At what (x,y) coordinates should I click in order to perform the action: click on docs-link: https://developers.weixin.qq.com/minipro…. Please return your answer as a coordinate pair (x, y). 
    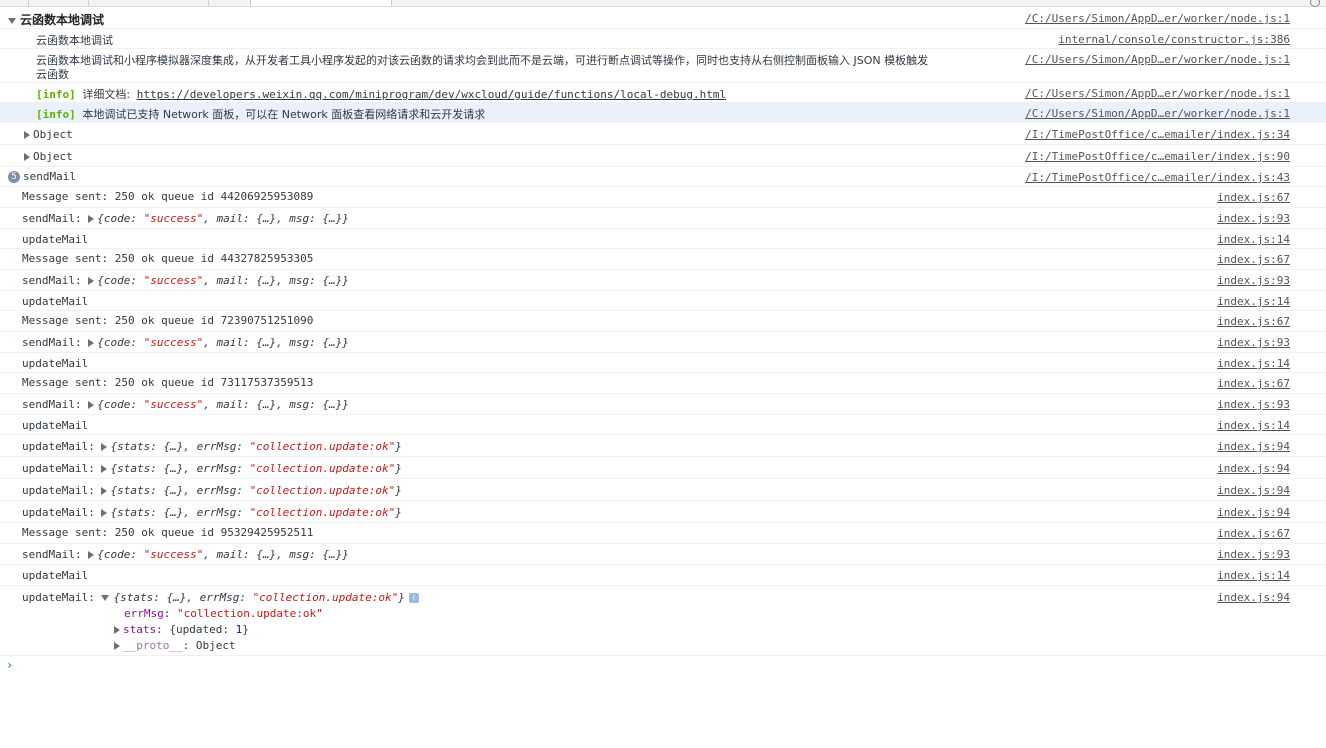
    Looking at the image, I should click on (431, 94).